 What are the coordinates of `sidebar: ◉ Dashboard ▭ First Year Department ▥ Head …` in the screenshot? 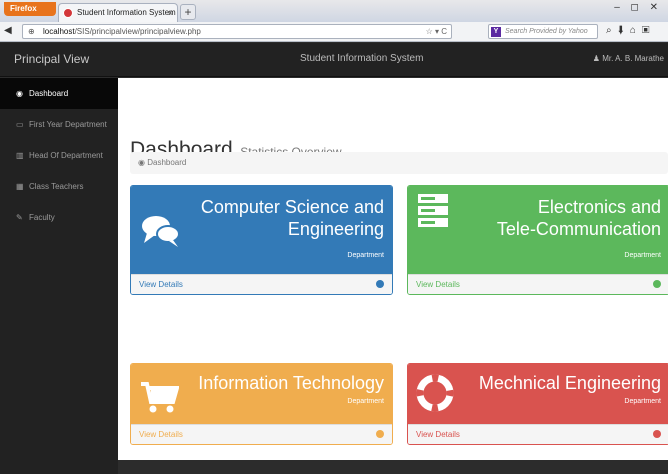 It's located at (59, 276).